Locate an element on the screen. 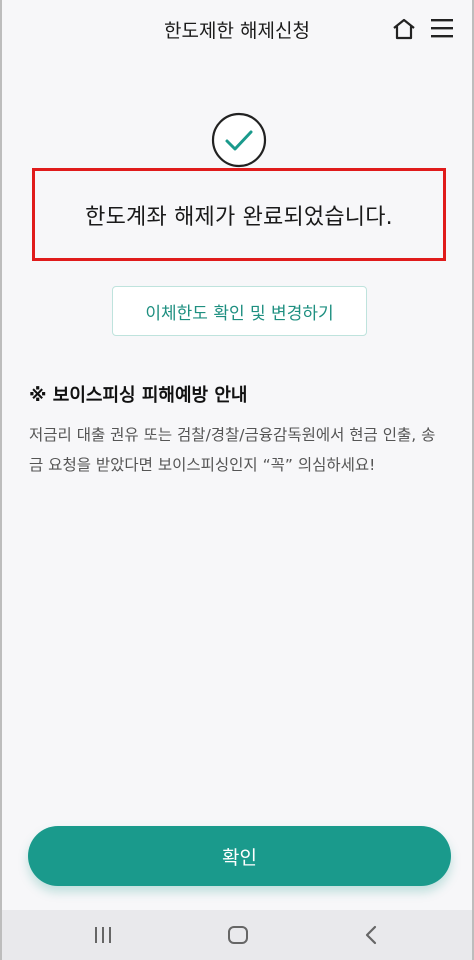 The height and width of the screenshot is (960, 474). confirm-button-label: 확인 is located at coordinates (239, 857).